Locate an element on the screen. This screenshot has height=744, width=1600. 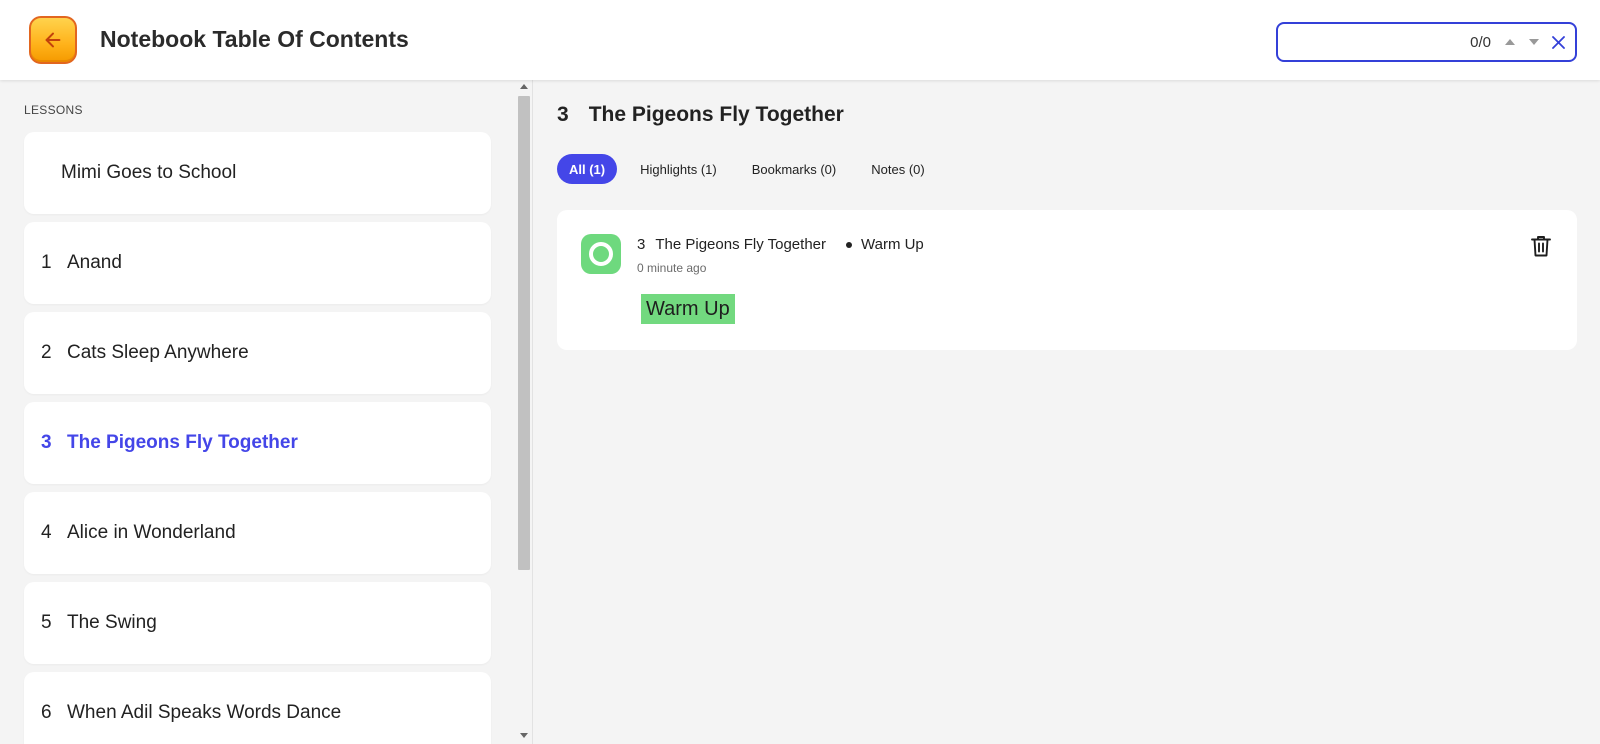
search-box: 0/0 is located at coordinates (1426, 42).